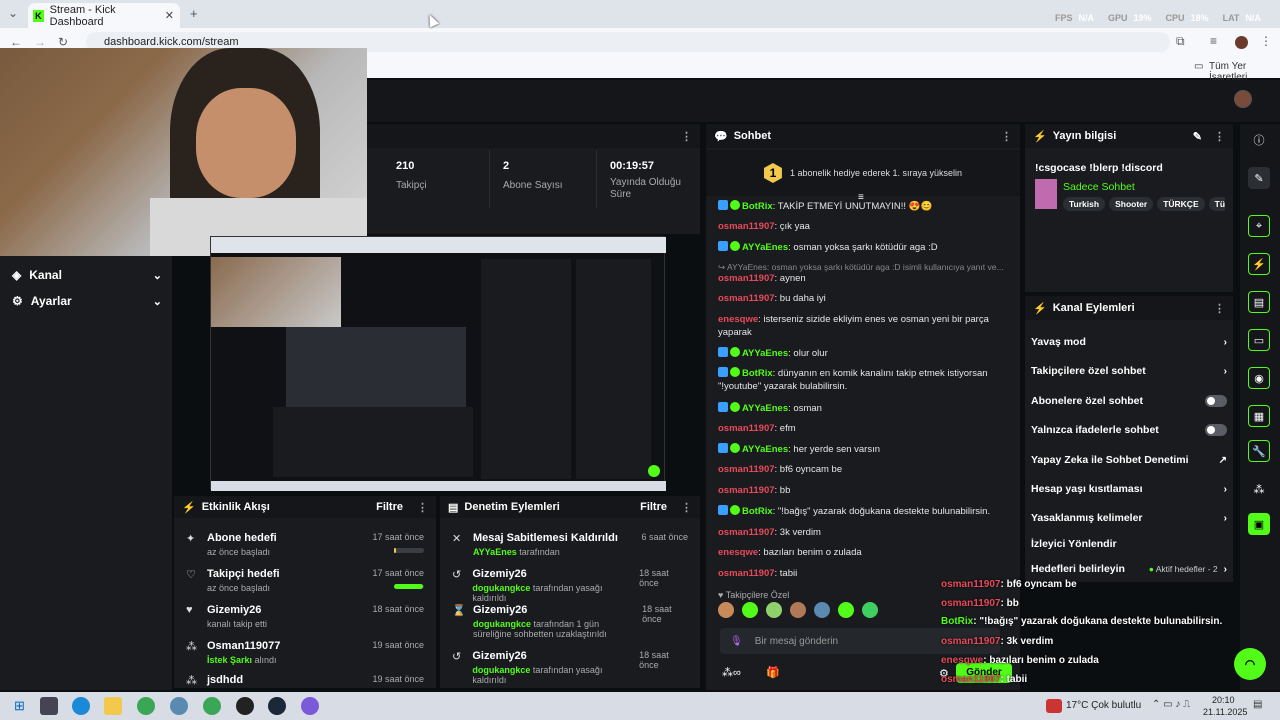 The width and height of the screenshot is (1280, 720). I want to click on profile-avatar, so click(1241, 42).